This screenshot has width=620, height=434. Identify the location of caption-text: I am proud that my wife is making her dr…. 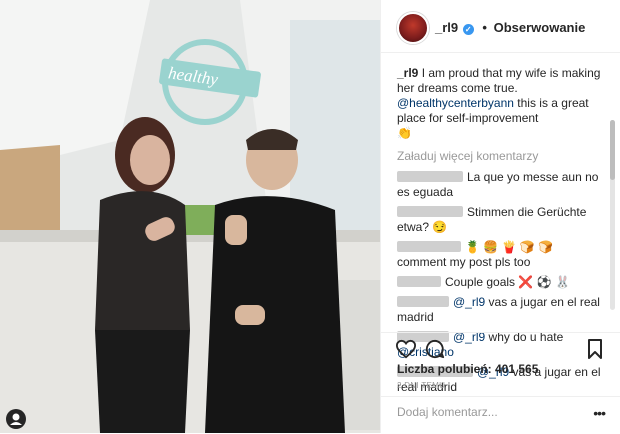
(499, 80).